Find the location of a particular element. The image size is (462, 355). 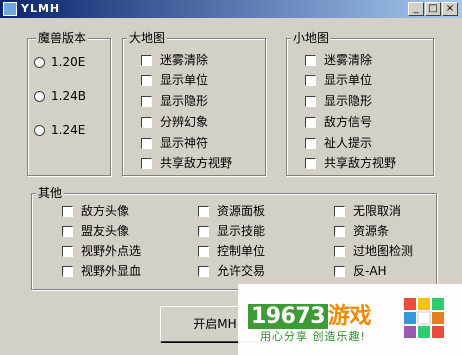

big-map-show-runes: 显示神符 is located at coordinates (174, 143).